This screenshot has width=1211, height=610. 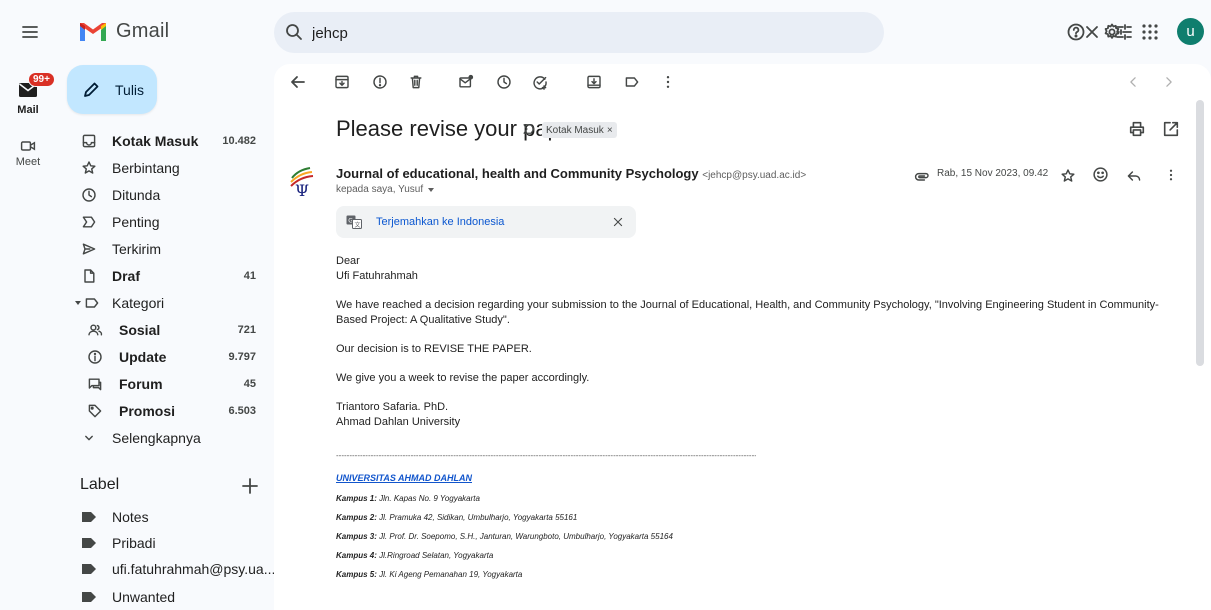 What do you see at coordinates (761, 269) in the screenshot?
I see `greeting-block: Dear Ufi Fatuhrahmah` at bounding box center [761, 269].